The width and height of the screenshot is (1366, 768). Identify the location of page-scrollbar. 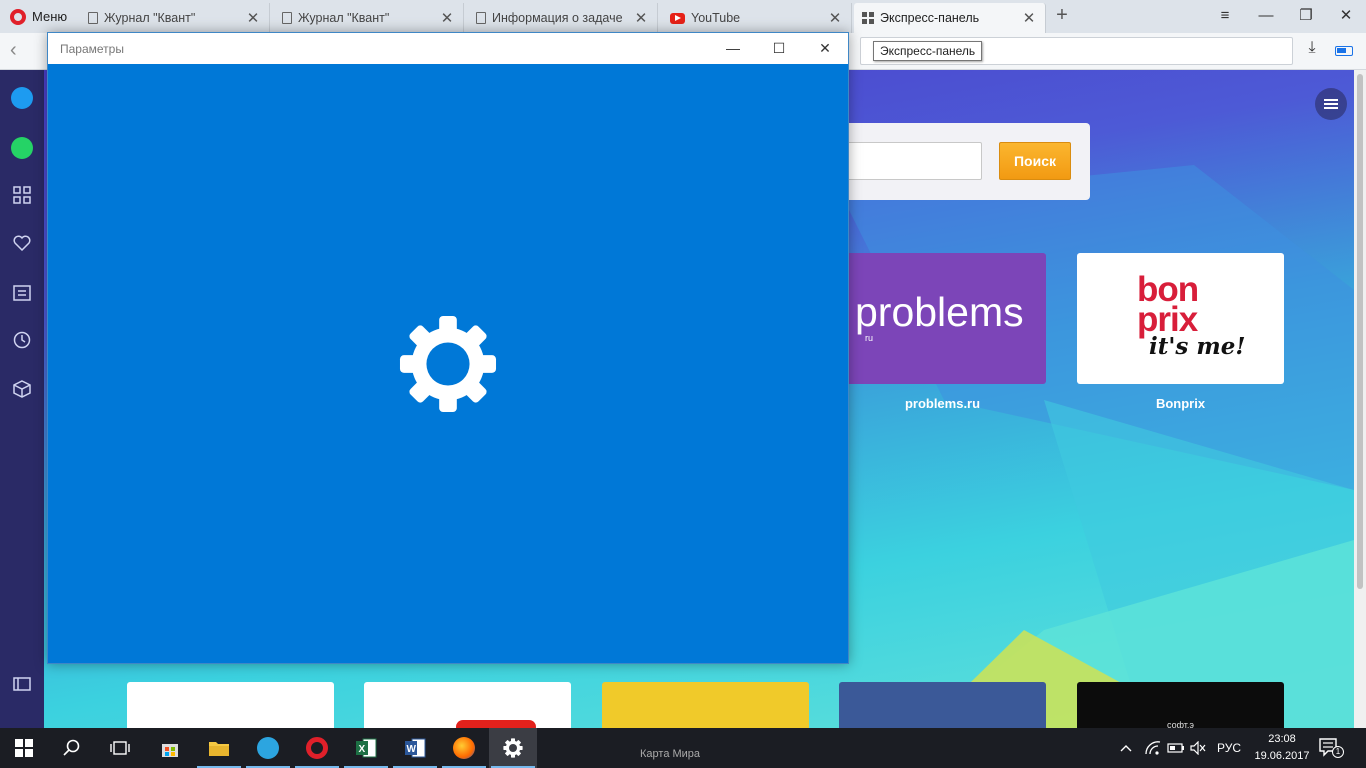
(1360, 399).